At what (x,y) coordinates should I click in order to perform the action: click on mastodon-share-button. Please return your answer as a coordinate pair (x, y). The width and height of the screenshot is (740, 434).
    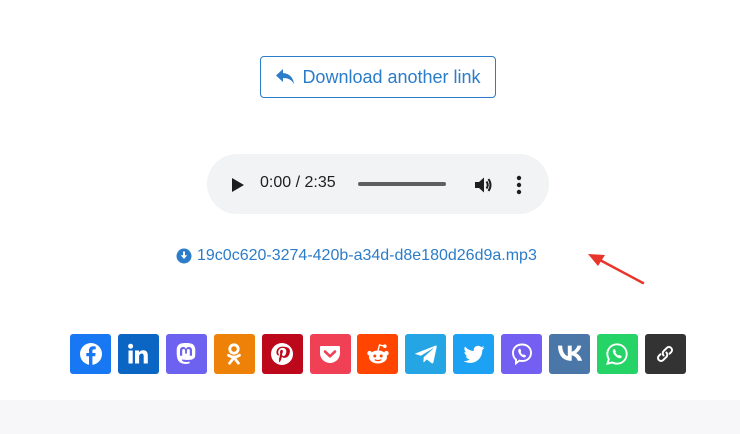
    Looking at the image, I should click on (186, 354).